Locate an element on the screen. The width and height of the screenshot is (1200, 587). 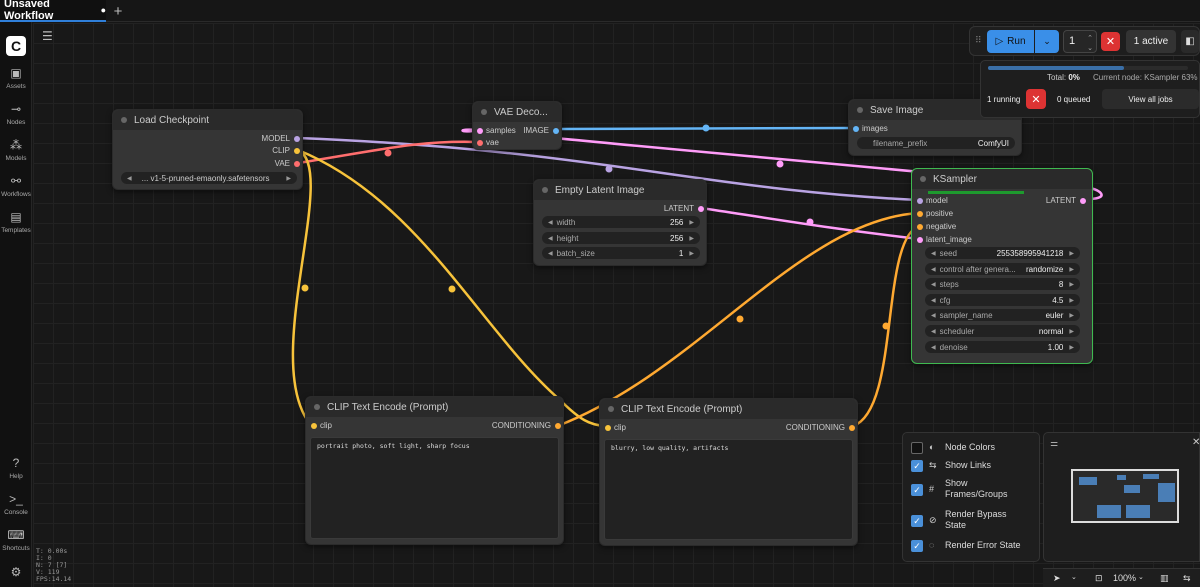
input-latent-image: latent_image is located at coordinates (944, 240).